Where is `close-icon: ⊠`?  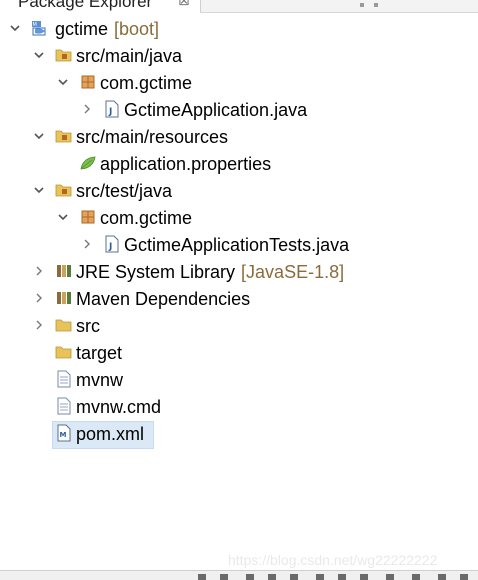
close-icon: ⊠ is located at coordinates (184, 4).